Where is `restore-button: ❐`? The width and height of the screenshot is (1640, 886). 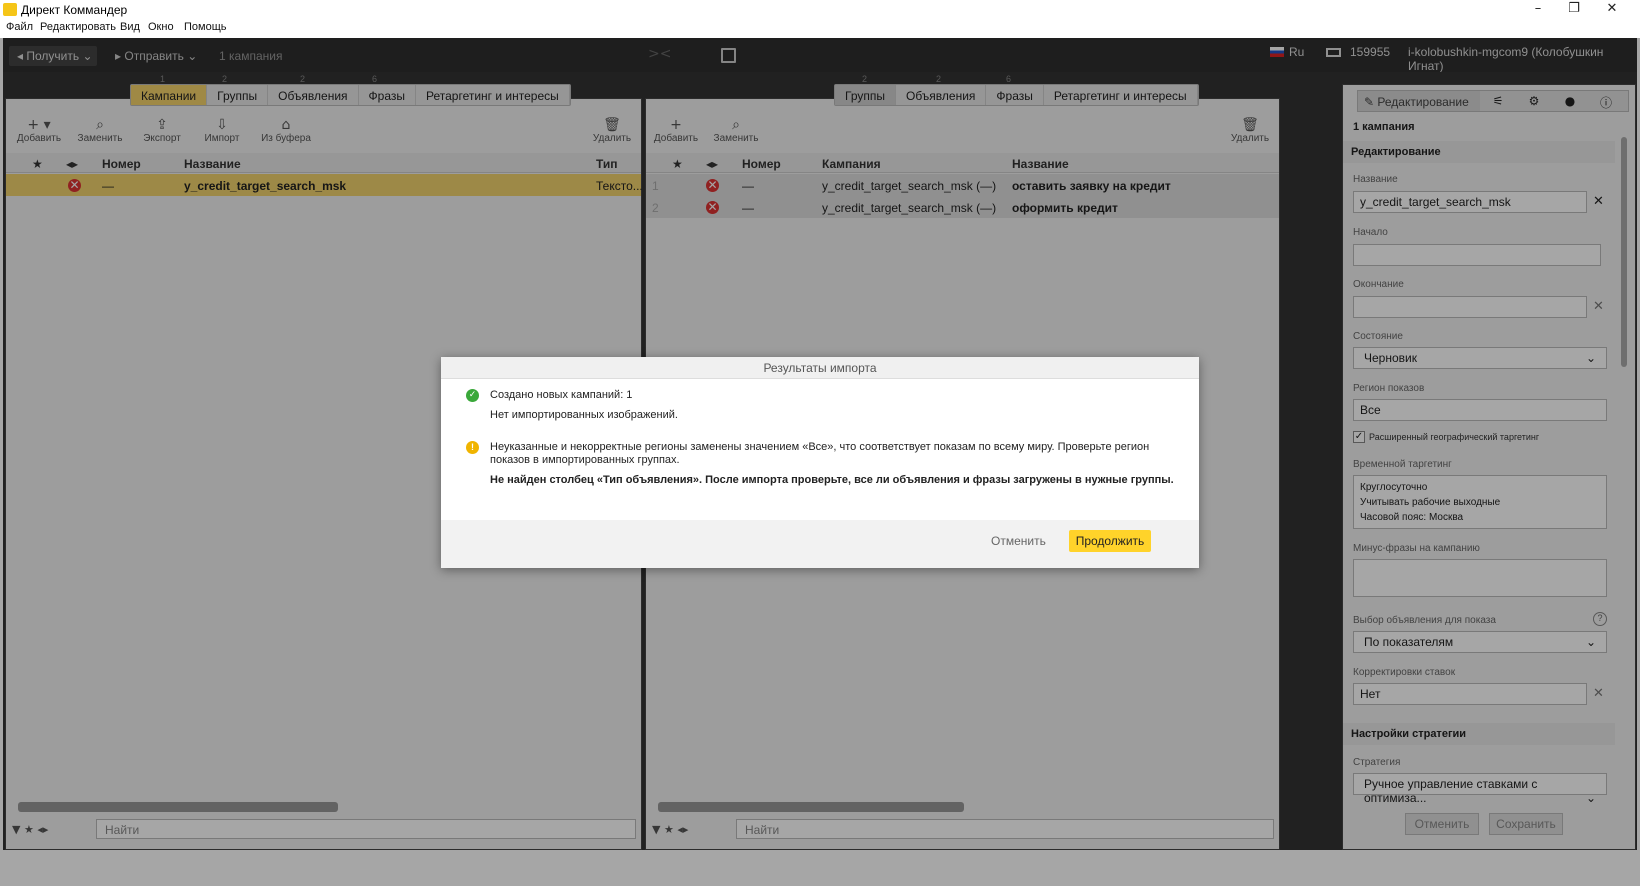
restore-button: ❐ is located at coordinates (1574, 10).